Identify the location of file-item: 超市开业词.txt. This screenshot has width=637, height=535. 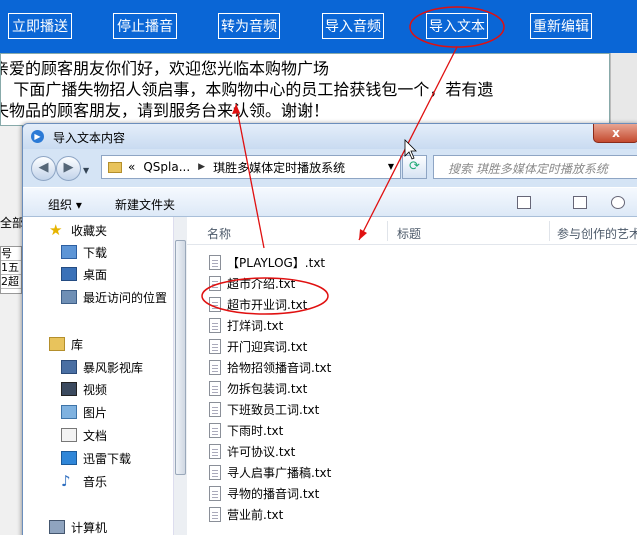
(258, 304).